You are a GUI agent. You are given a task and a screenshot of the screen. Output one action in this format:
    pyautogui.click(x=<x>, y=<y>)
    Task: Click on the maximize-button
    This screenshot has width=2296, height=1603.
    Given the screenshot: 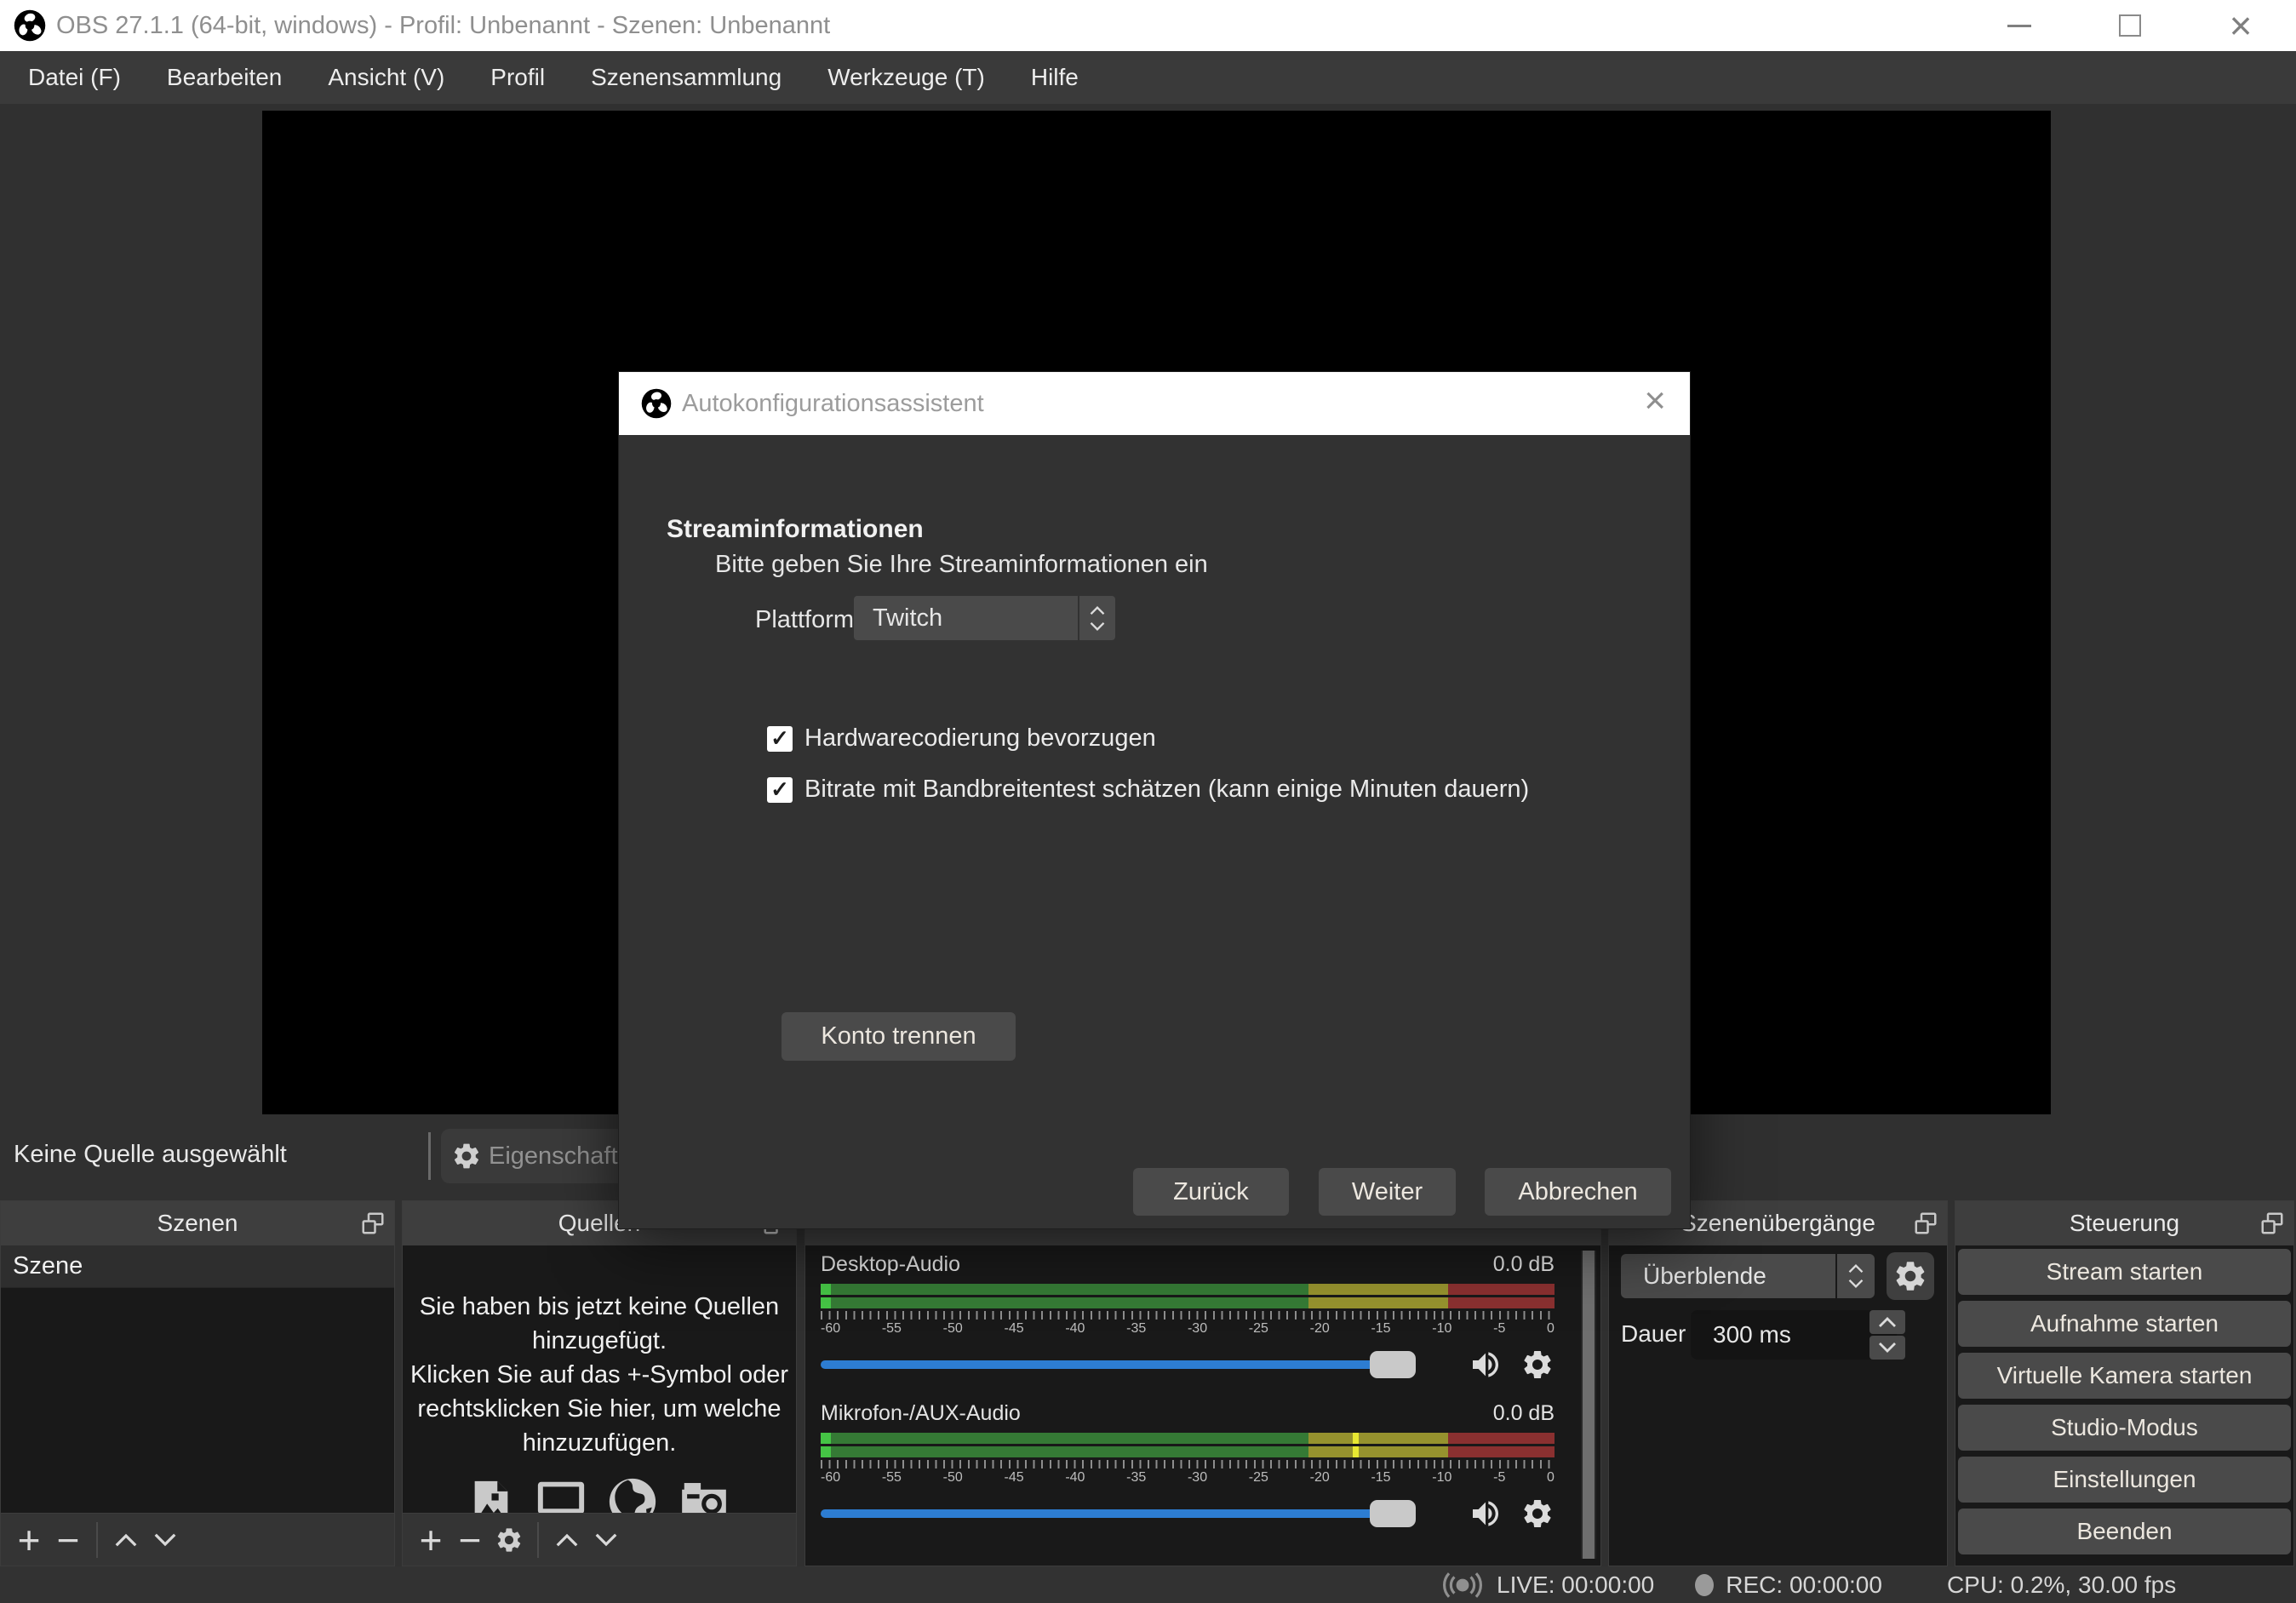 What is the action you would take?
    pyautogui.click(x=2130, y=25)
    